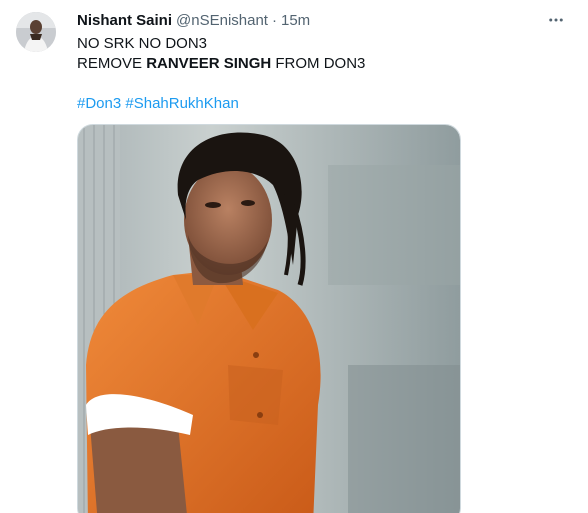  What do you see at coordinates (318, 63) in the screenshot?
I see `tweet-line-2-suffix: FROM DON3` at bounding box center [318, 63].